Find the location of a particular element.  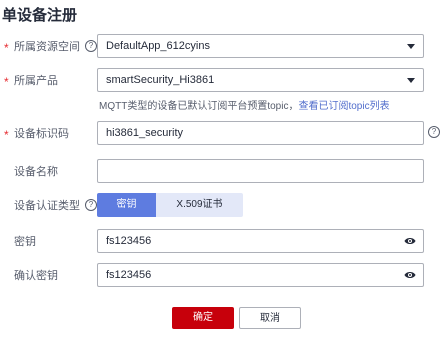

auth-type-label: 设备认证类型? is located at coordinates (55, 206).